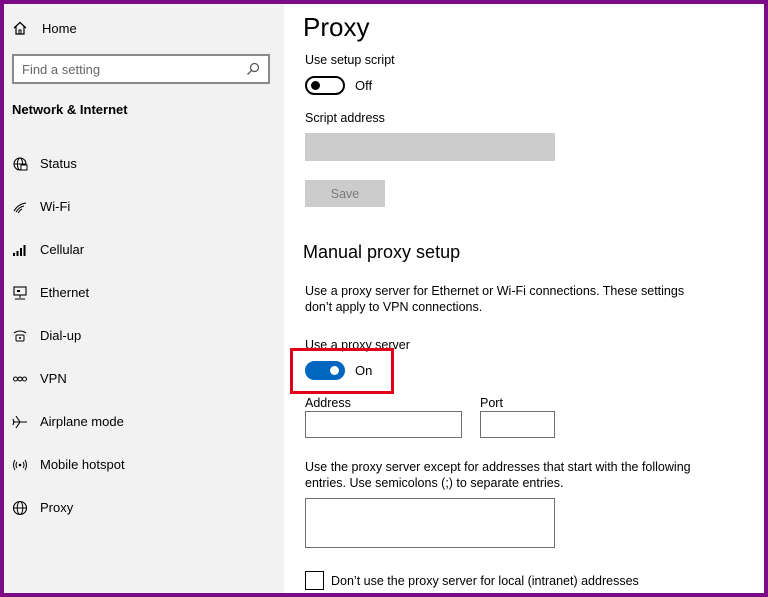  Describe the element at coordinates (253, 69) in the screenshot. I see `search-icon` at that location.